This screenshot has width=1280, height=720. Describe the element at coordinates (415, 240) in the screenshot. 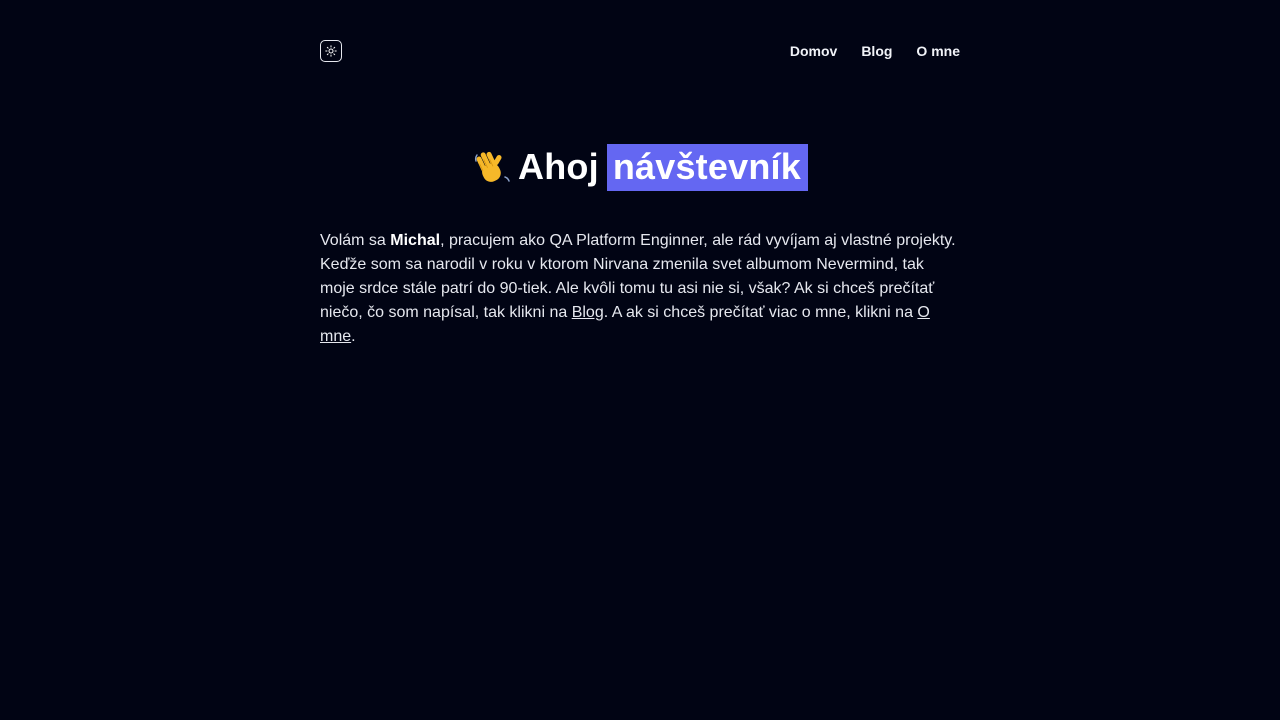

I see `author-name: Michal` at that location.